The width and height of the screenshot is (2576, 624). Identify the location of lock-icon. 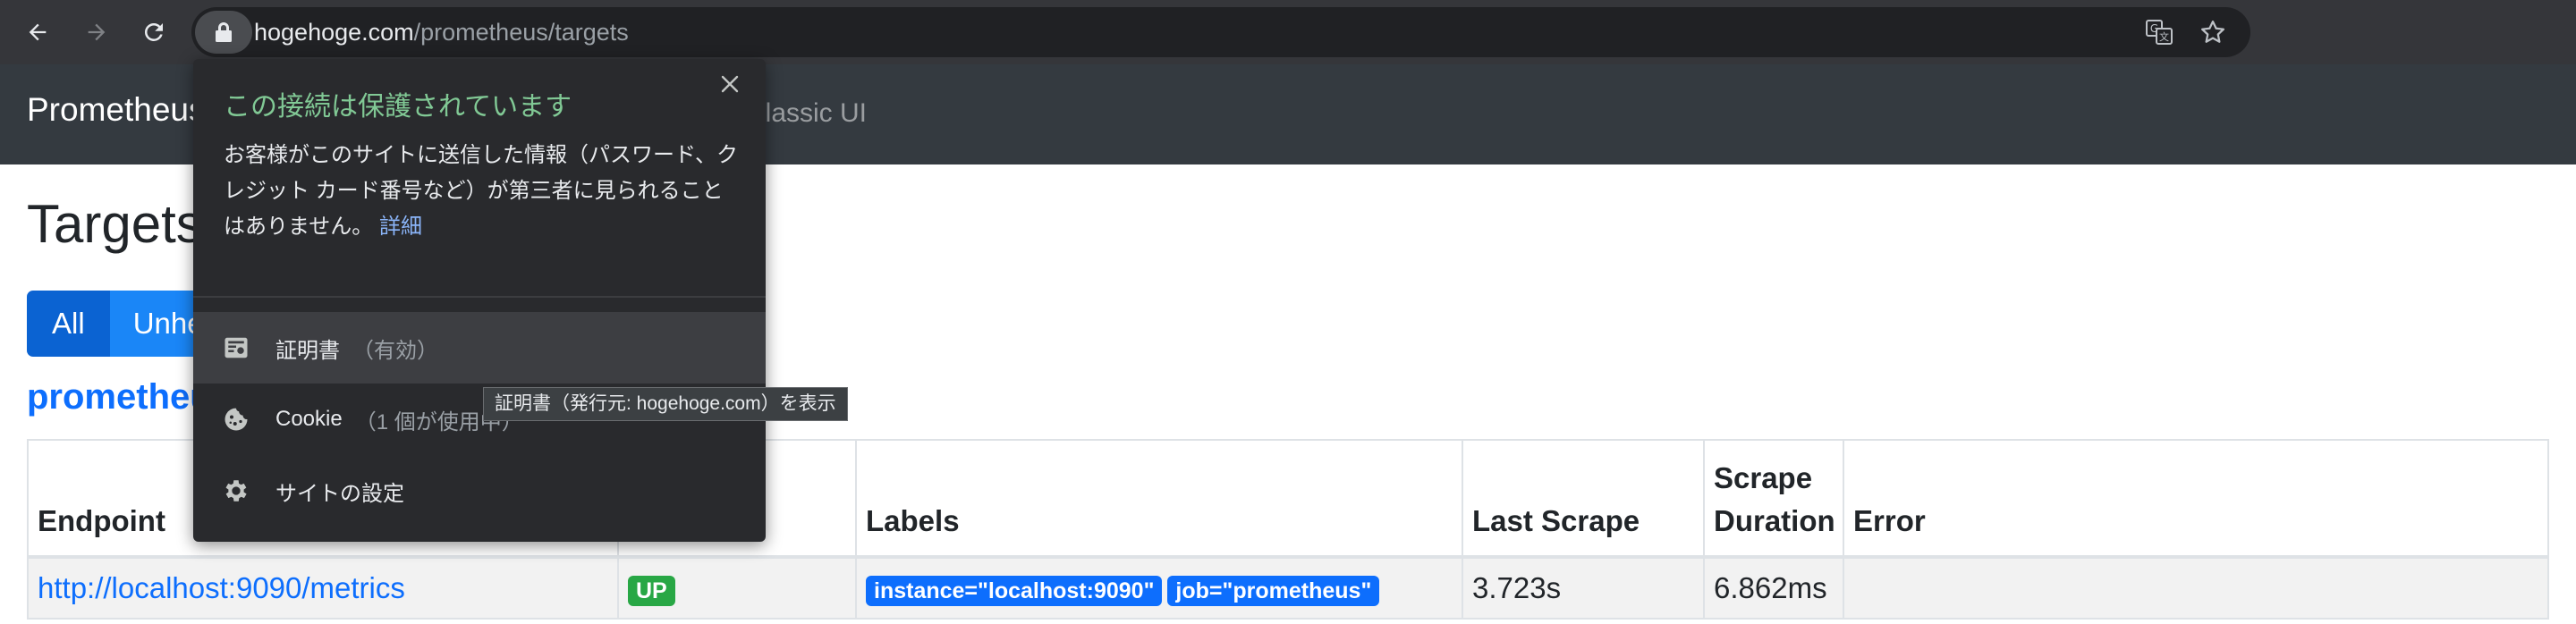
(224, 32).